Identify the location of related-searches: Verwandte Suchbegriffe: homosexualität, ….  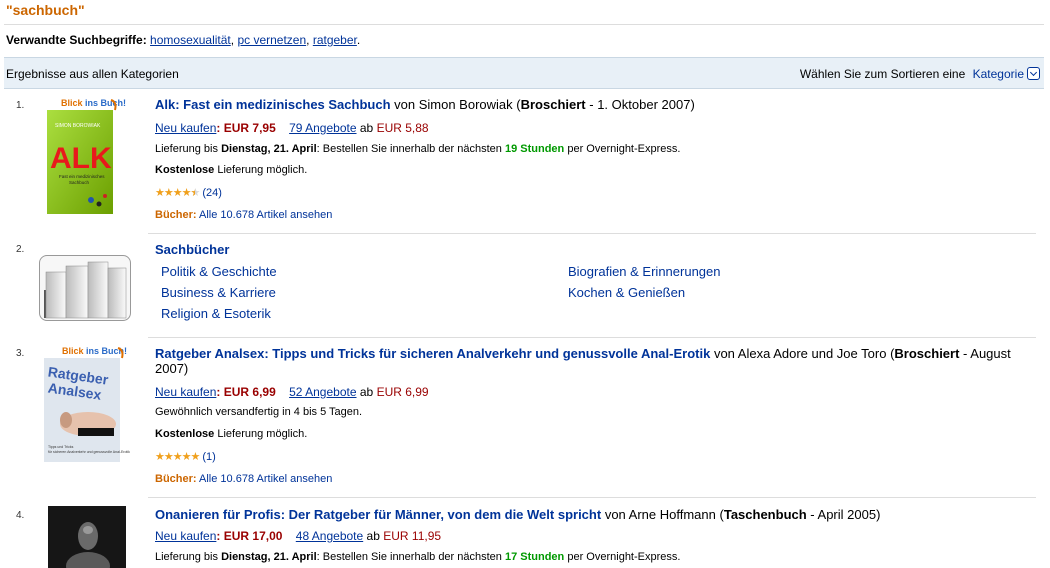
(183, 40).